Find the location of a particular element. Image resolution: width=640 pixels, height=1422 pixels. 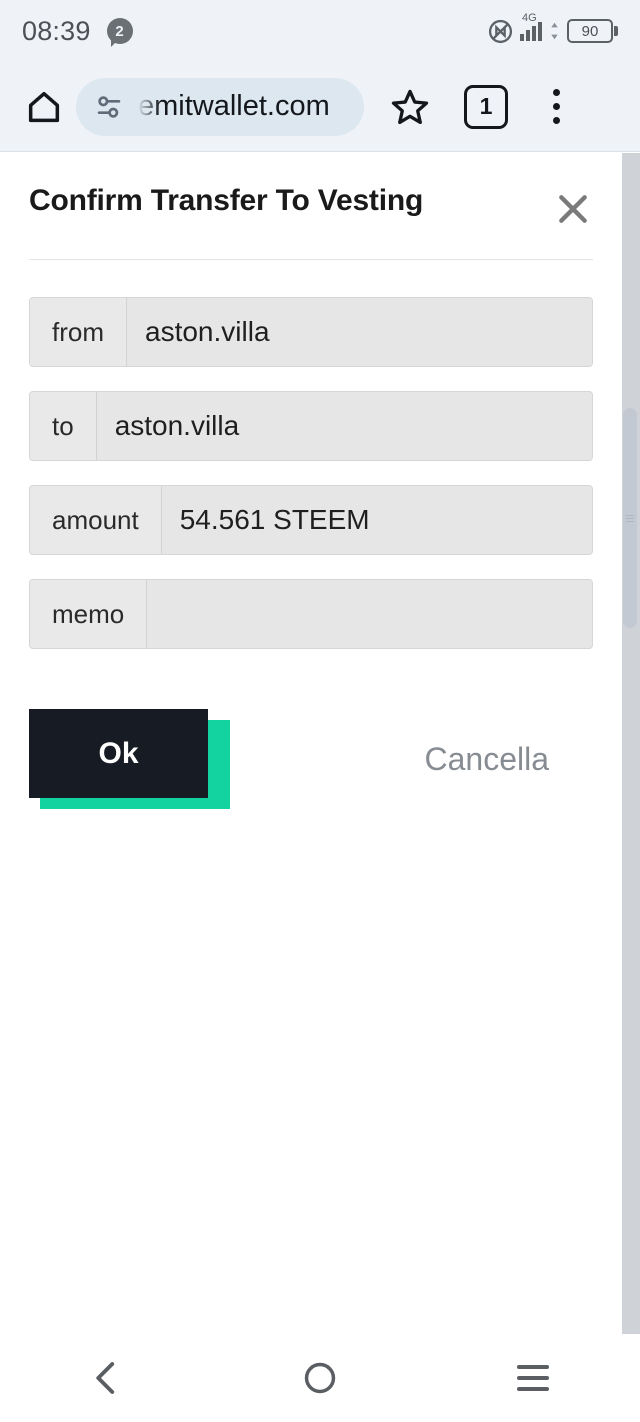

close-button is located at coordinates (573, 209).